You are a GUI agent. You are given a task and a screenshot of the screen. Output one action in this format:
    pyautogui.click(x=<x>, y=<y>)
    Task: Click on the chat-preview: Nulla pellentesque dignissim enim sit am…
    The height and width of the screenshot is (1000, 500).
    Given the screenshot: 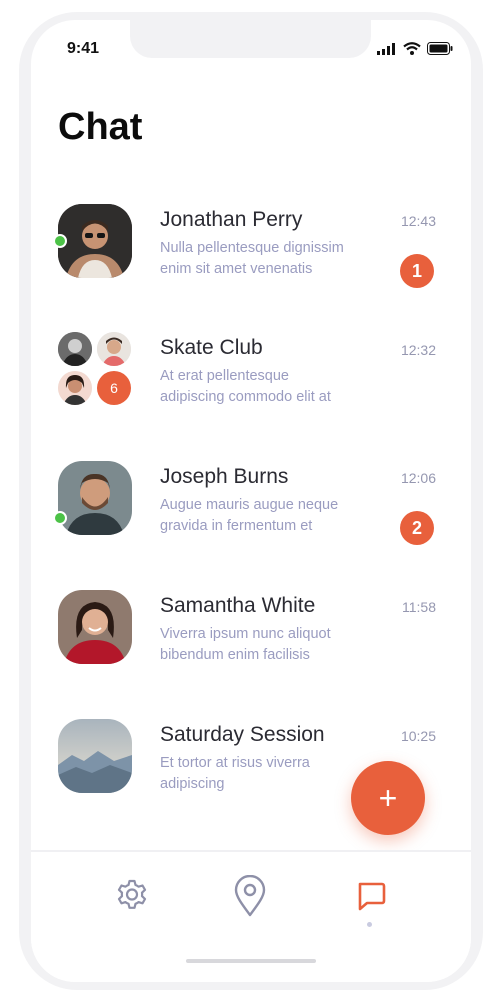 What is the action you would take?
    pyautogui.click(x=270, y=259)
    